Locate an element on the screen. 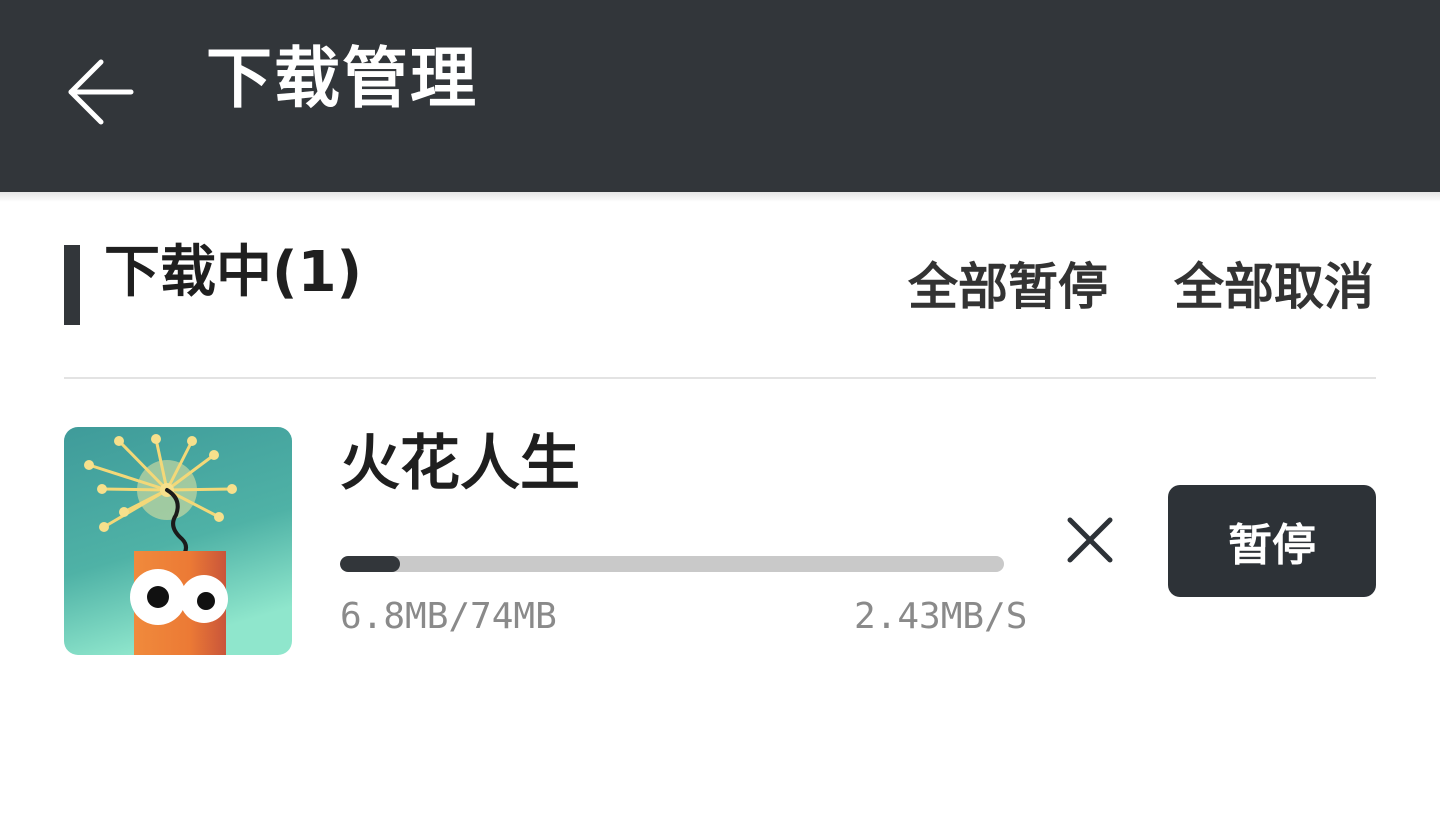 This screenshot has height=821, width=1440. download-progress-bar is located at coordinates (672, 564).